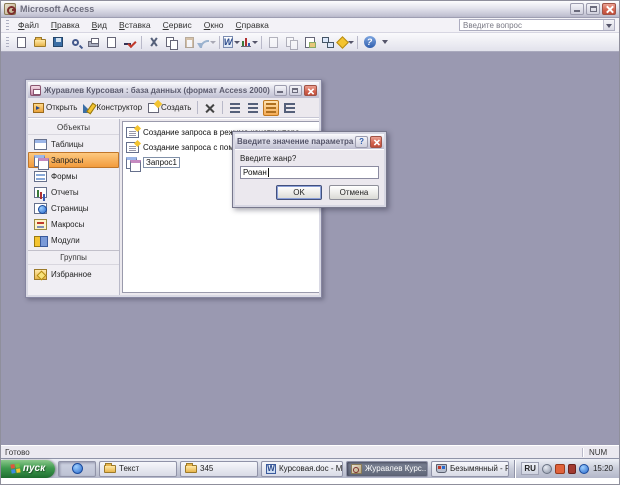 The height and width of the screenshot is (485, 620). Describe the element at coordinates (609, 9) in the screenshot. I see `close-button` at that location.